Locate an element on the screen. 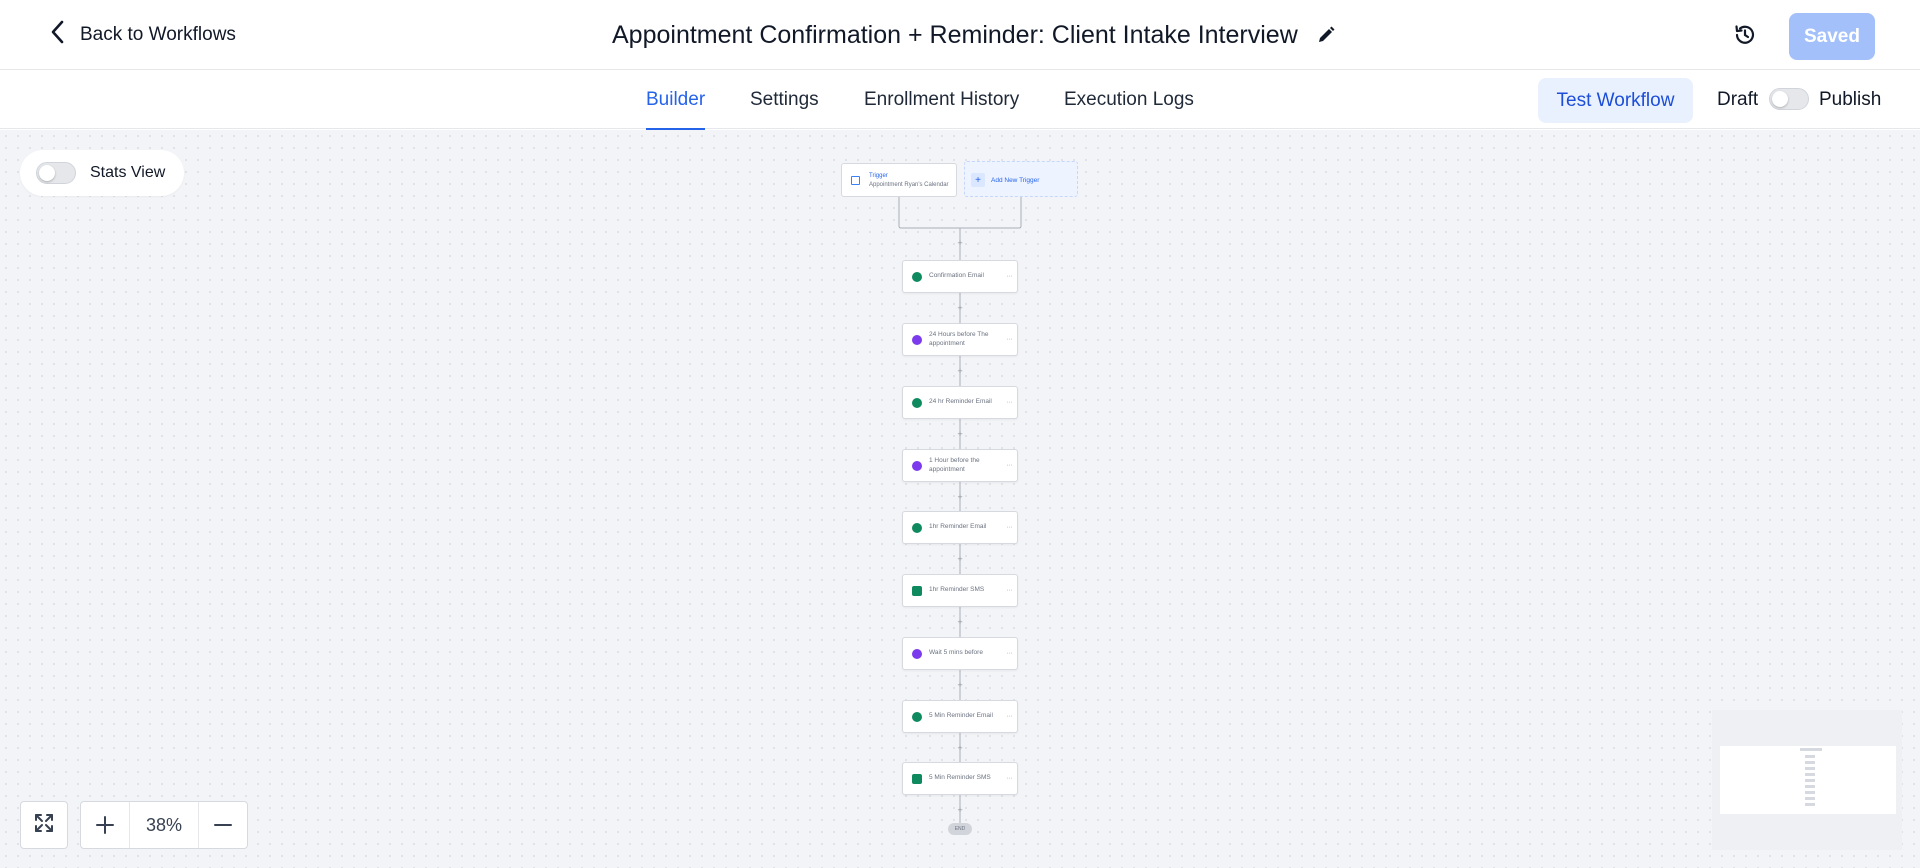  action-node: 1 Hour before the appointment ··· is located at coordinates (960, 465).